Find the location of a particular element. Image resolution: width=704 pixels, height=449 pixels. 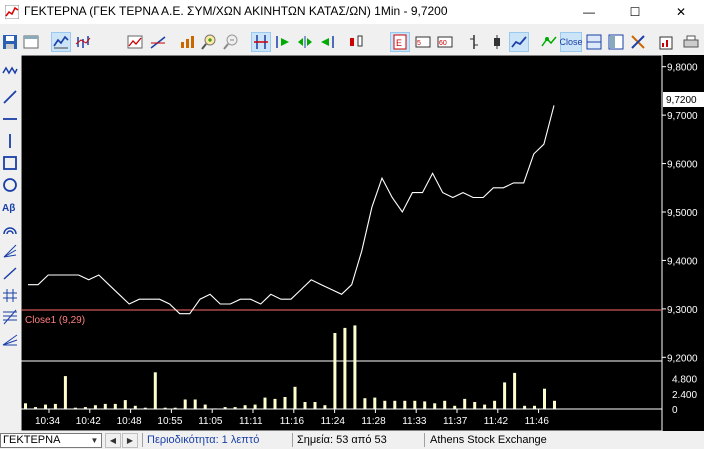

minimize-button: — is located at coordinates (589, 12).